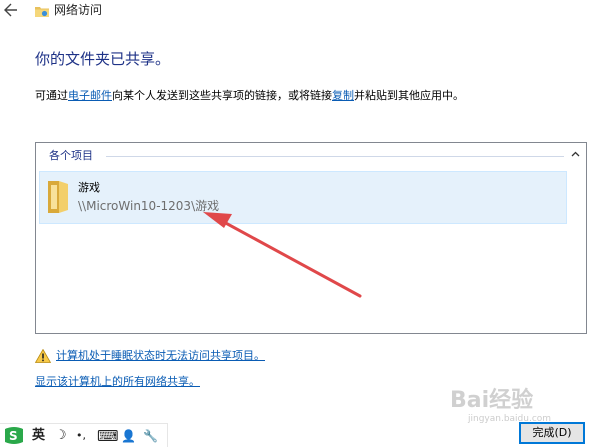 Image resolution: width=595 pixels, height=447 pixels. I want to click on show-all-shares-link: 显示该计算机上的所有网络共享。, so click(117, 381).